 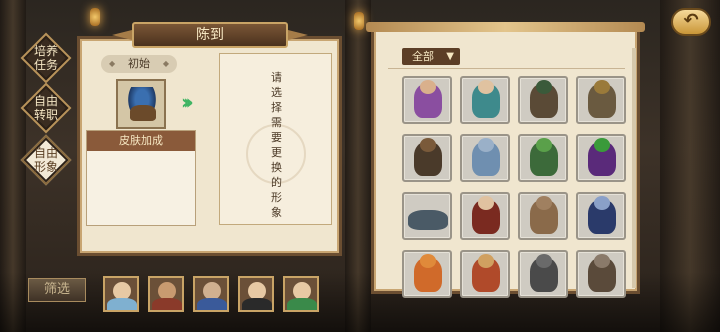 I want to click on divider, so click(x=506, y=68).